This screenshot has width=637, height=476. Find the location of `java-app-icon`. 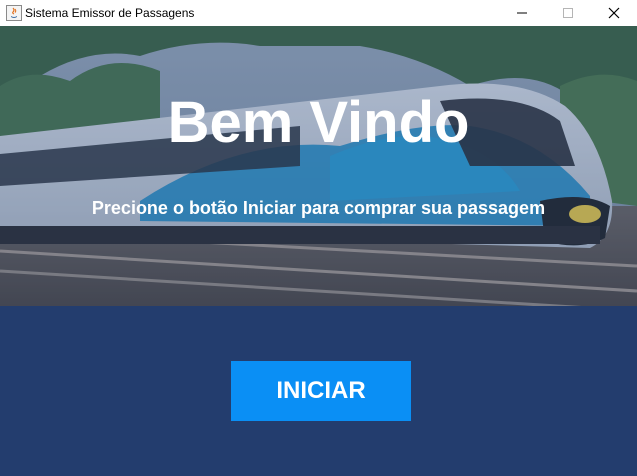

java-app-icon is located at coordinates (14, 13).